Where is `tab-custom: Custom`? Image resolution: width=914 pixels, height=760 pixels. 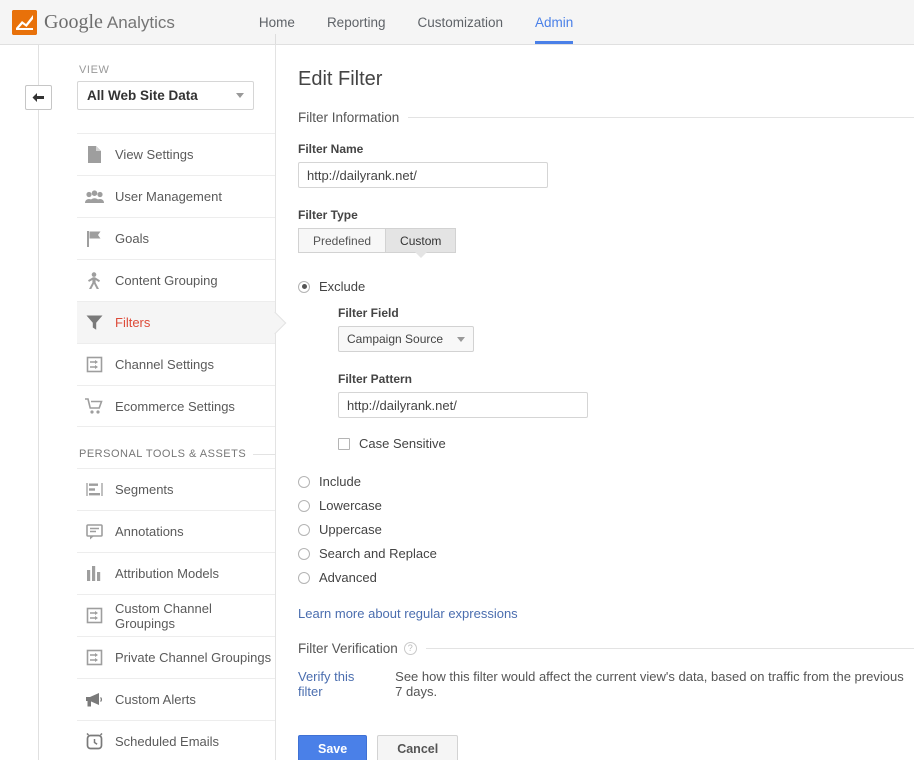
tab-custom: Custom is located at coordinates (421, 243).